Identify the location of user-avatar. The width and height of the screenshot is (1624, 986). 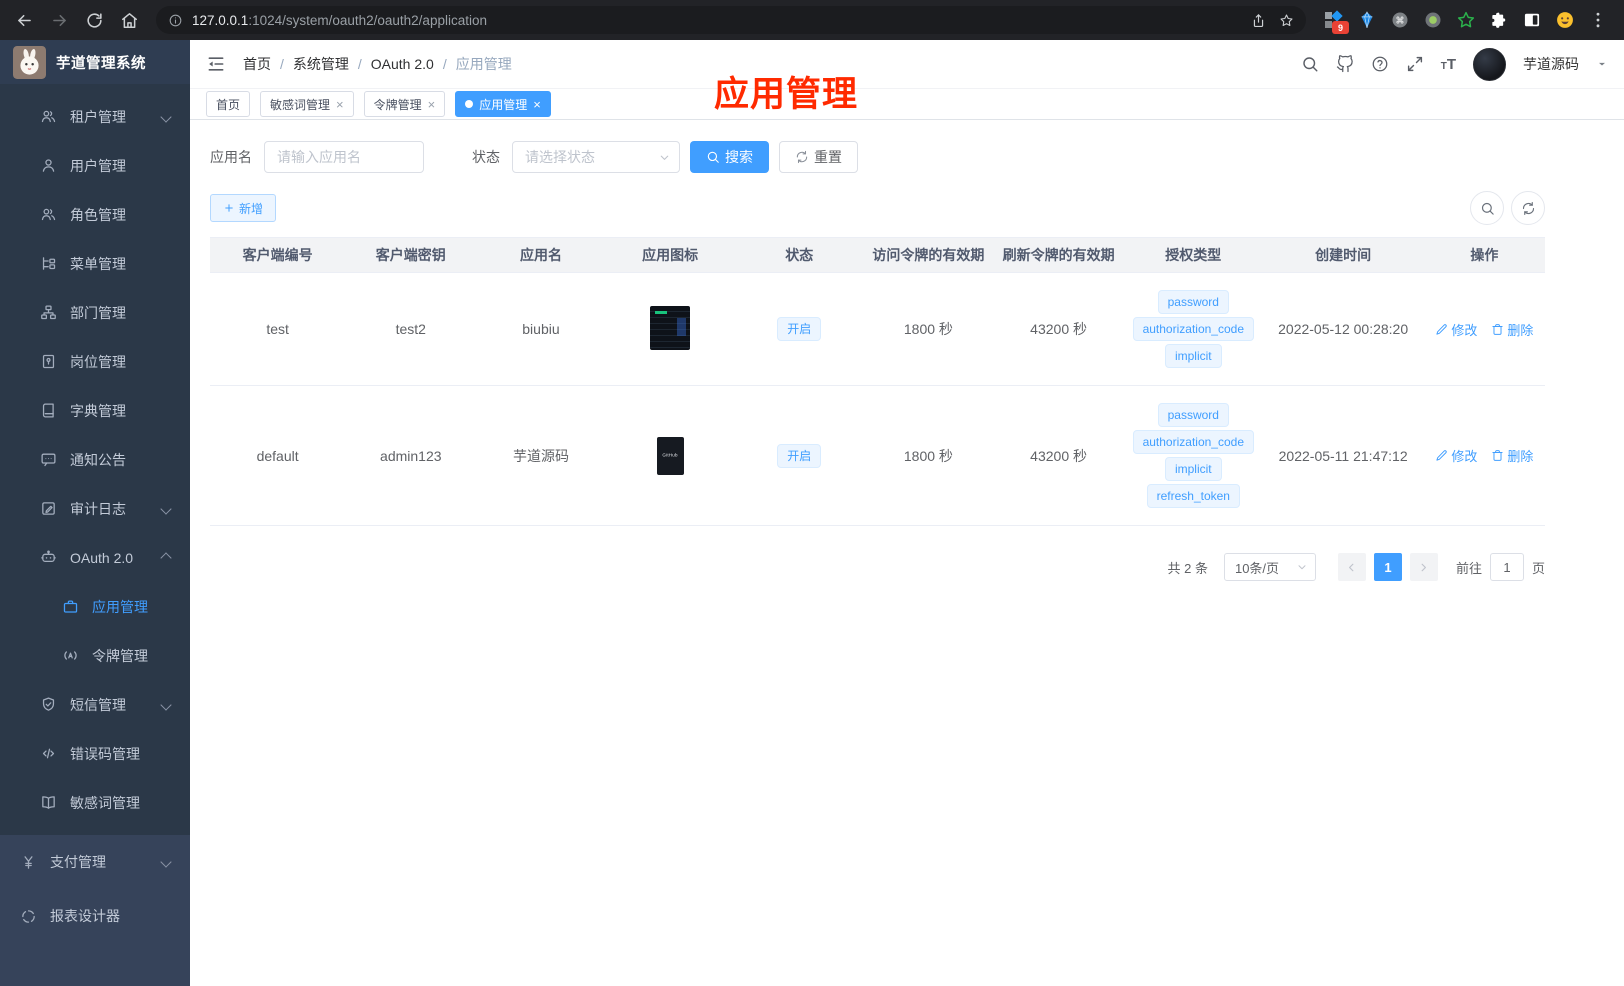
(1489, 64).